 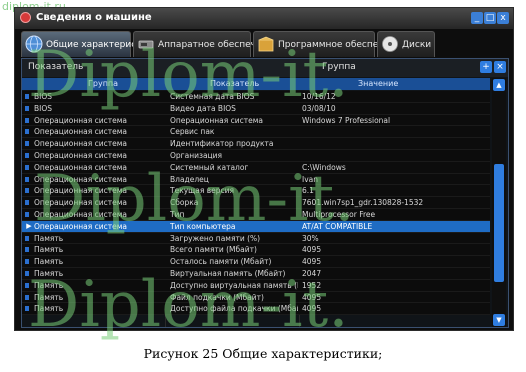 I want to click on cell-indicator: Сервис пак, so click(x=192, y=132).